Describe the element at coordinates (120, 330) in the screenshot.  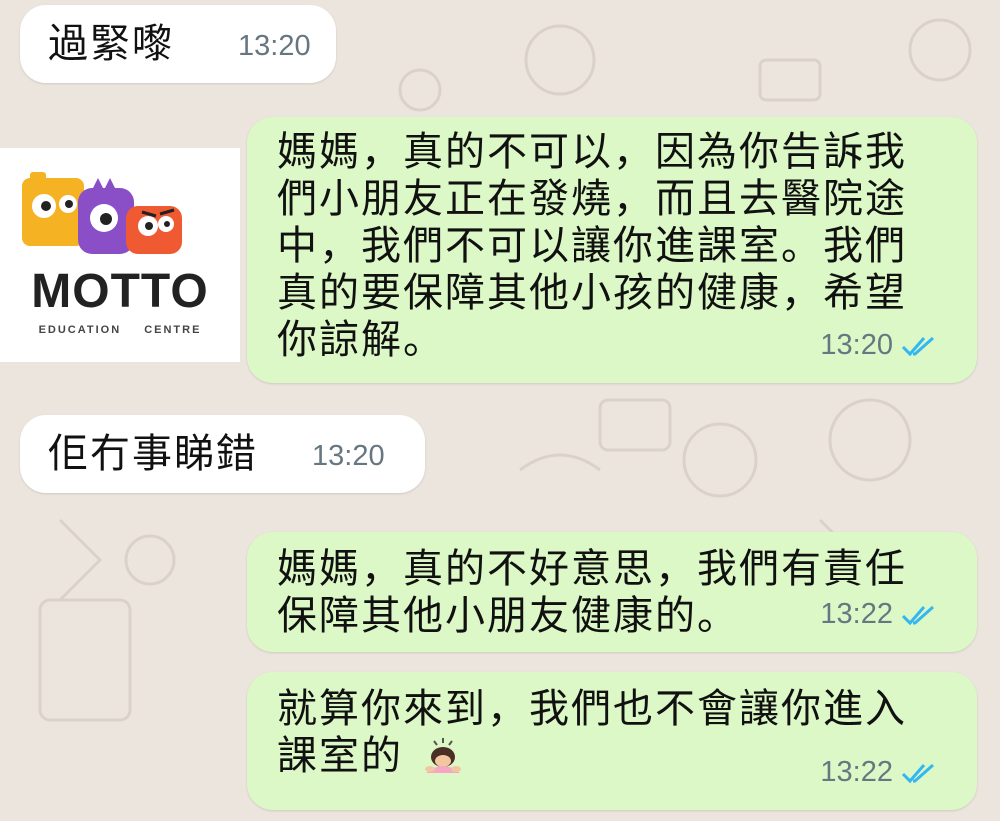
I see `logo-subtitle: EDUCATION CENTRE` at that location.